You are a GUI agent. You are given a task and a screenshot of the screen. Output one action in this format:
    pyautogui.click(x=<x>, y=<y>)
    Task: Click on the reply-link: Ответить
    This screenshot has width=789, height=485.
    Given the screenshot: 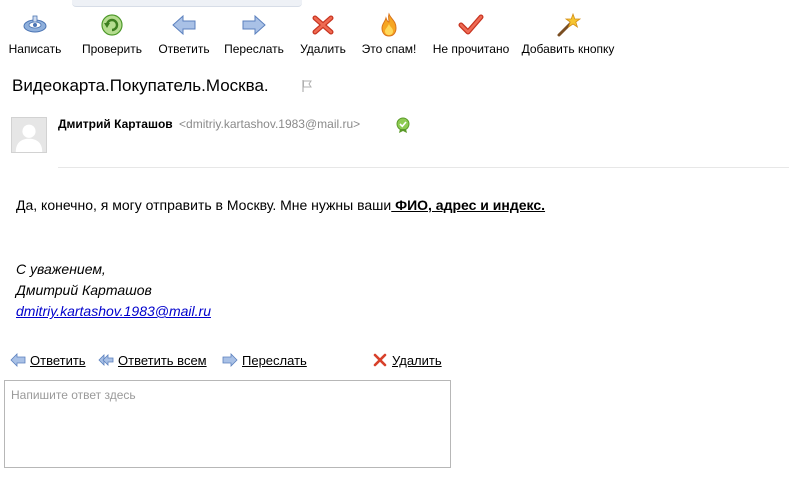 What is the action you would take?
    pyautogui.click(x=48, y=360)
    